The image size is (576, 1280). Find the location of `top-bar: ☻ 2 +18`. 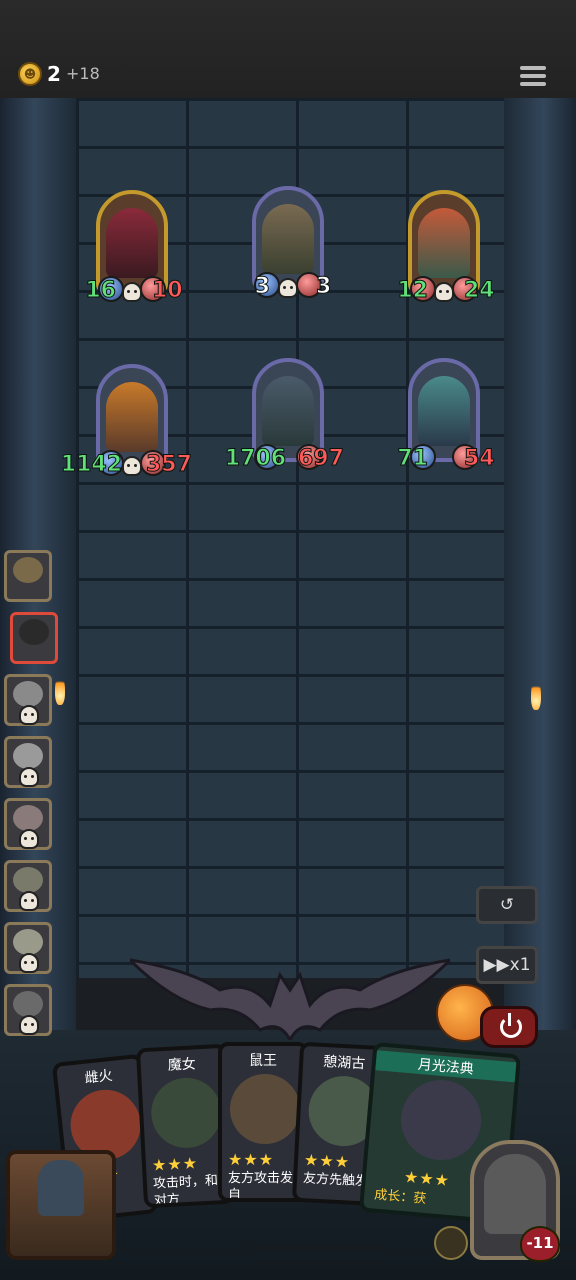

top-bar: ☻ 2 +18 is located at coordinates (288, 50).